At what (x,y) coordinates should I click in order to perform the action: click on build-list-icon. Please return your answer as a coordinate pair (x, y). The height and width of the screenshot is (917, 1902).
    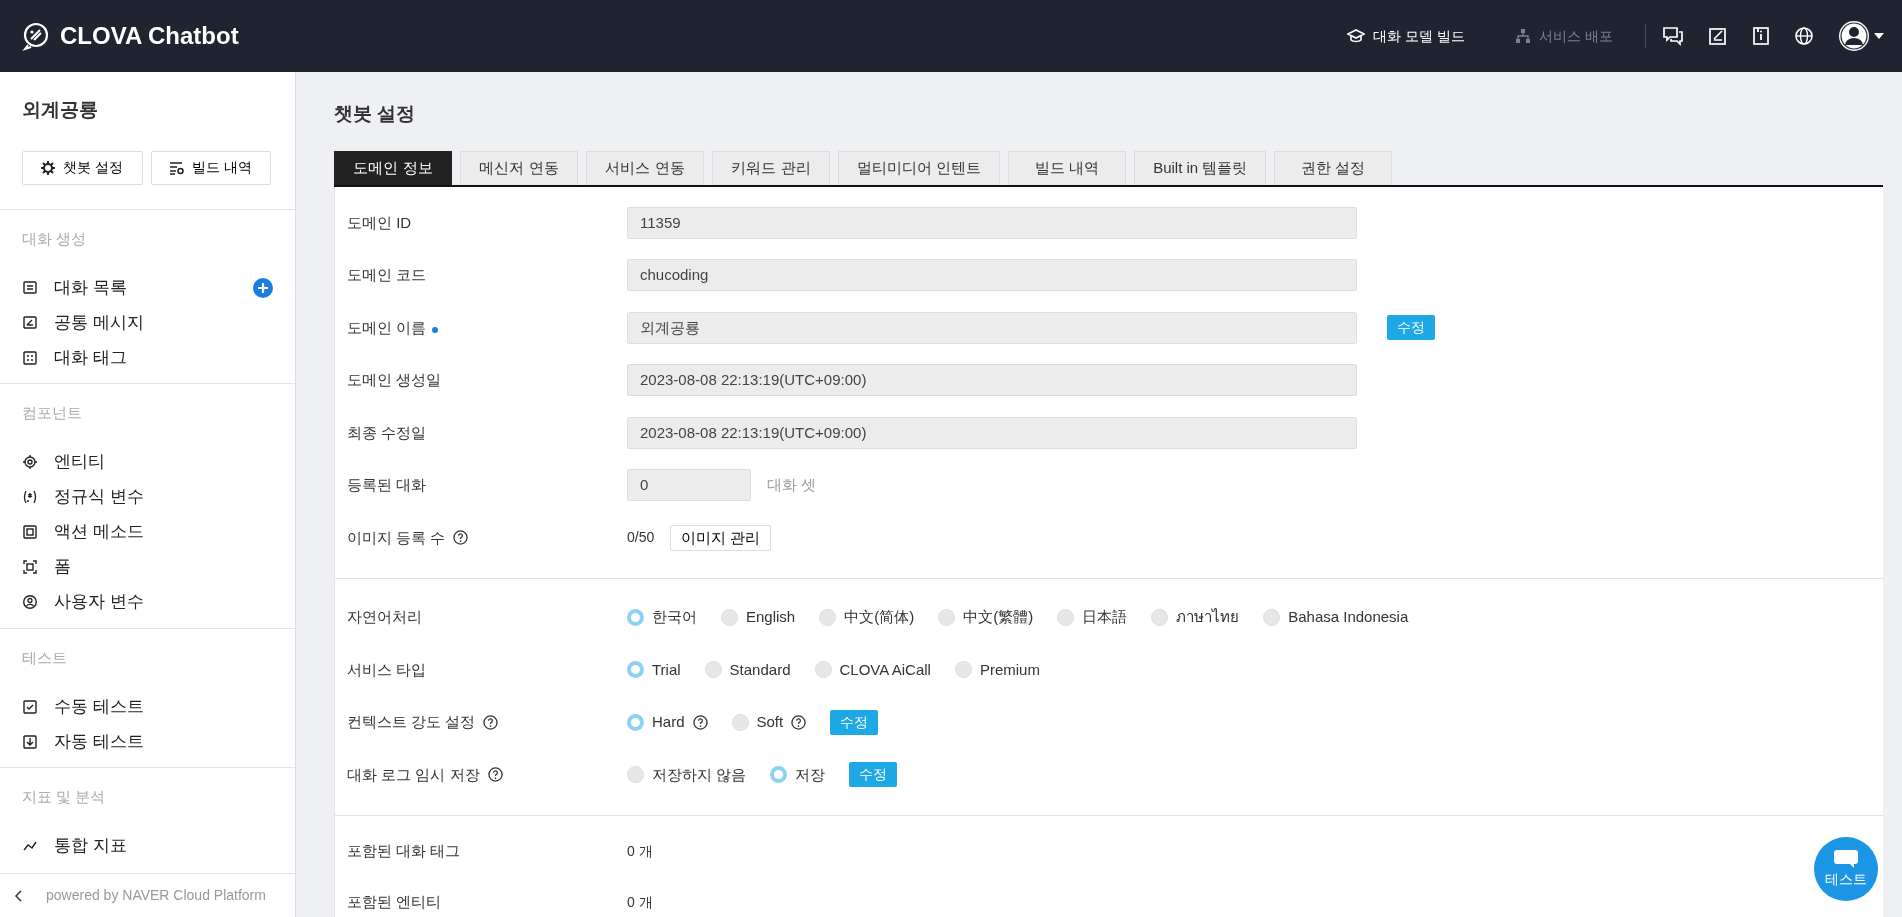
    Looking at the image, I should click on (177, 167).